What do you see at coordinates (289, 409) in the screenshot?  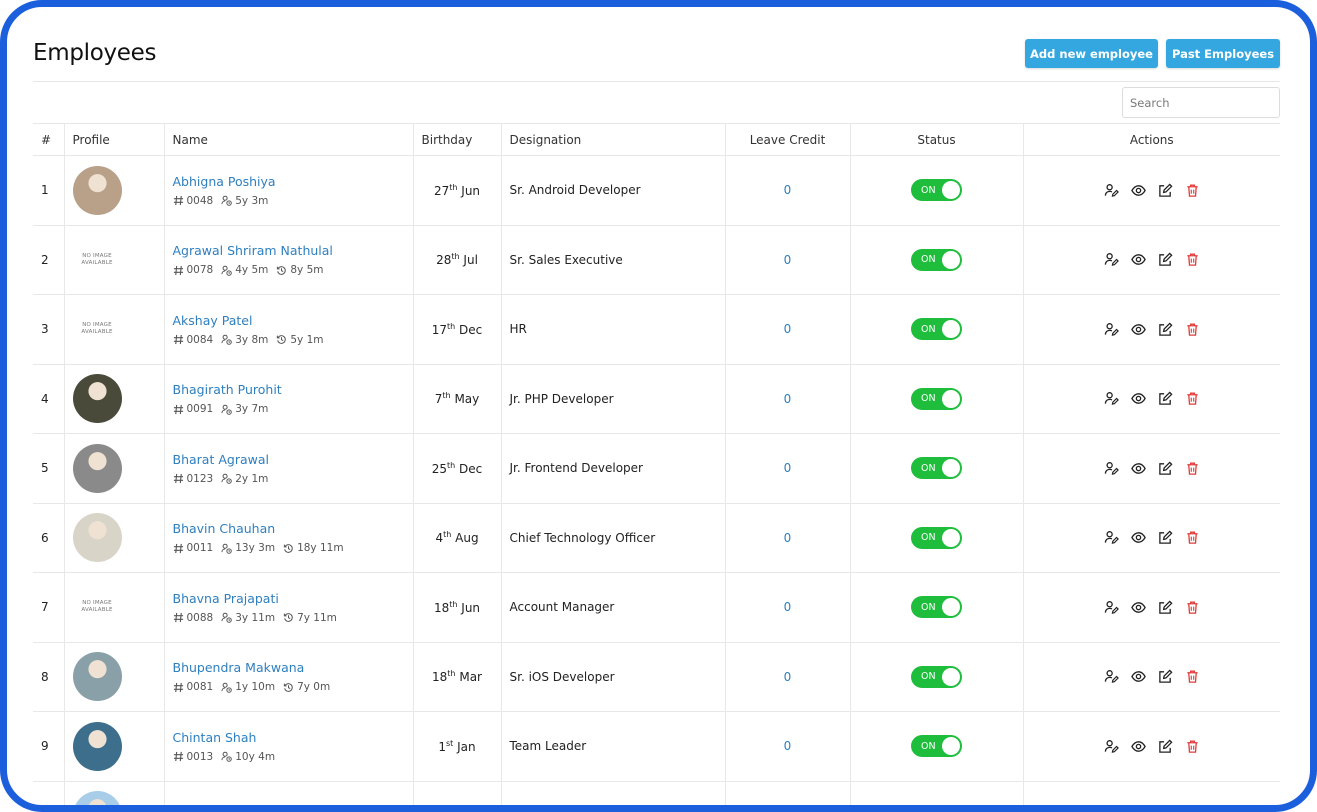 I see `employee-meta: 0091 3y 7m` at bounding box center [289, 409].